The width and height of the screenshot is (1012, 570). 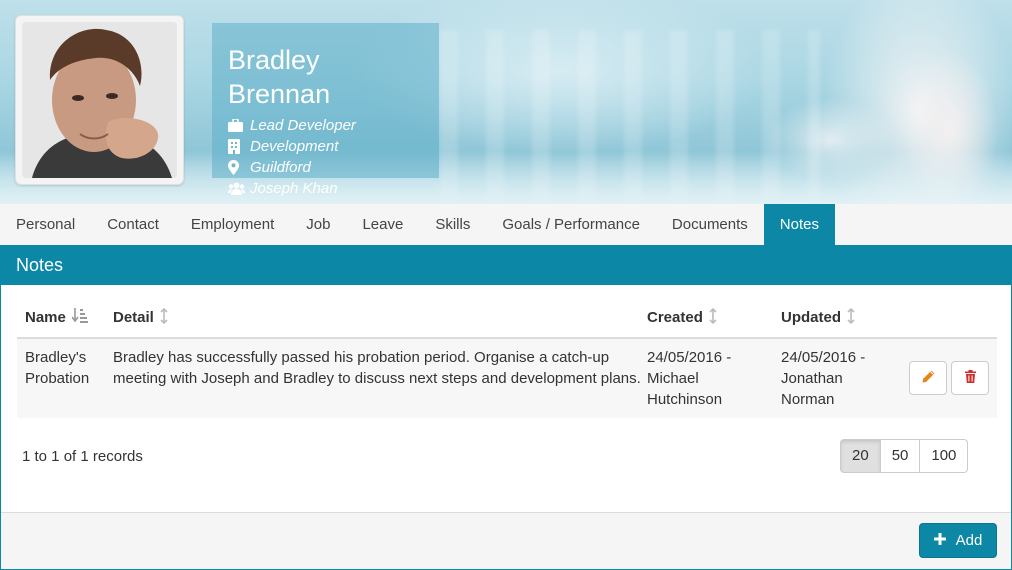 I want to click on page-size-100: 100, so click(x=944, y=456).